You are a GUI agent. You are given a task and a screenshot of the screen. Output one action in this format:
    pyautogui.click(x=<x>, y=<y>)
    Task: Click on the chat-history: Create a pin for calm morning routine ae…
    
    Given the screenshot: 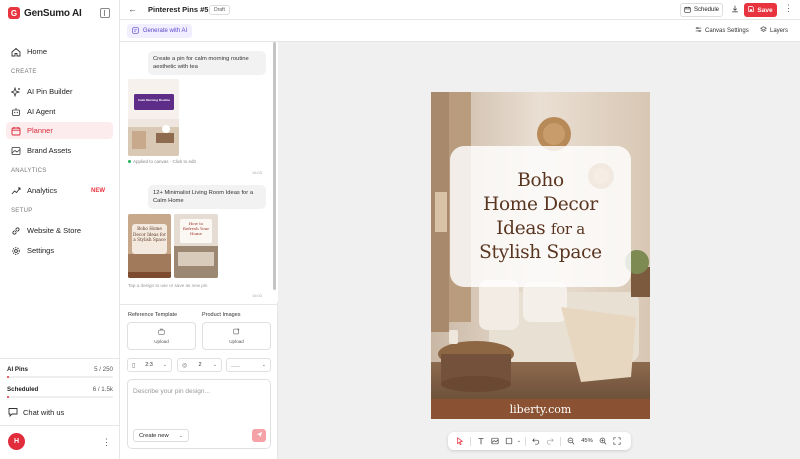 What is the action you would take?
    pyautogui.click(x=199, y=172)
    